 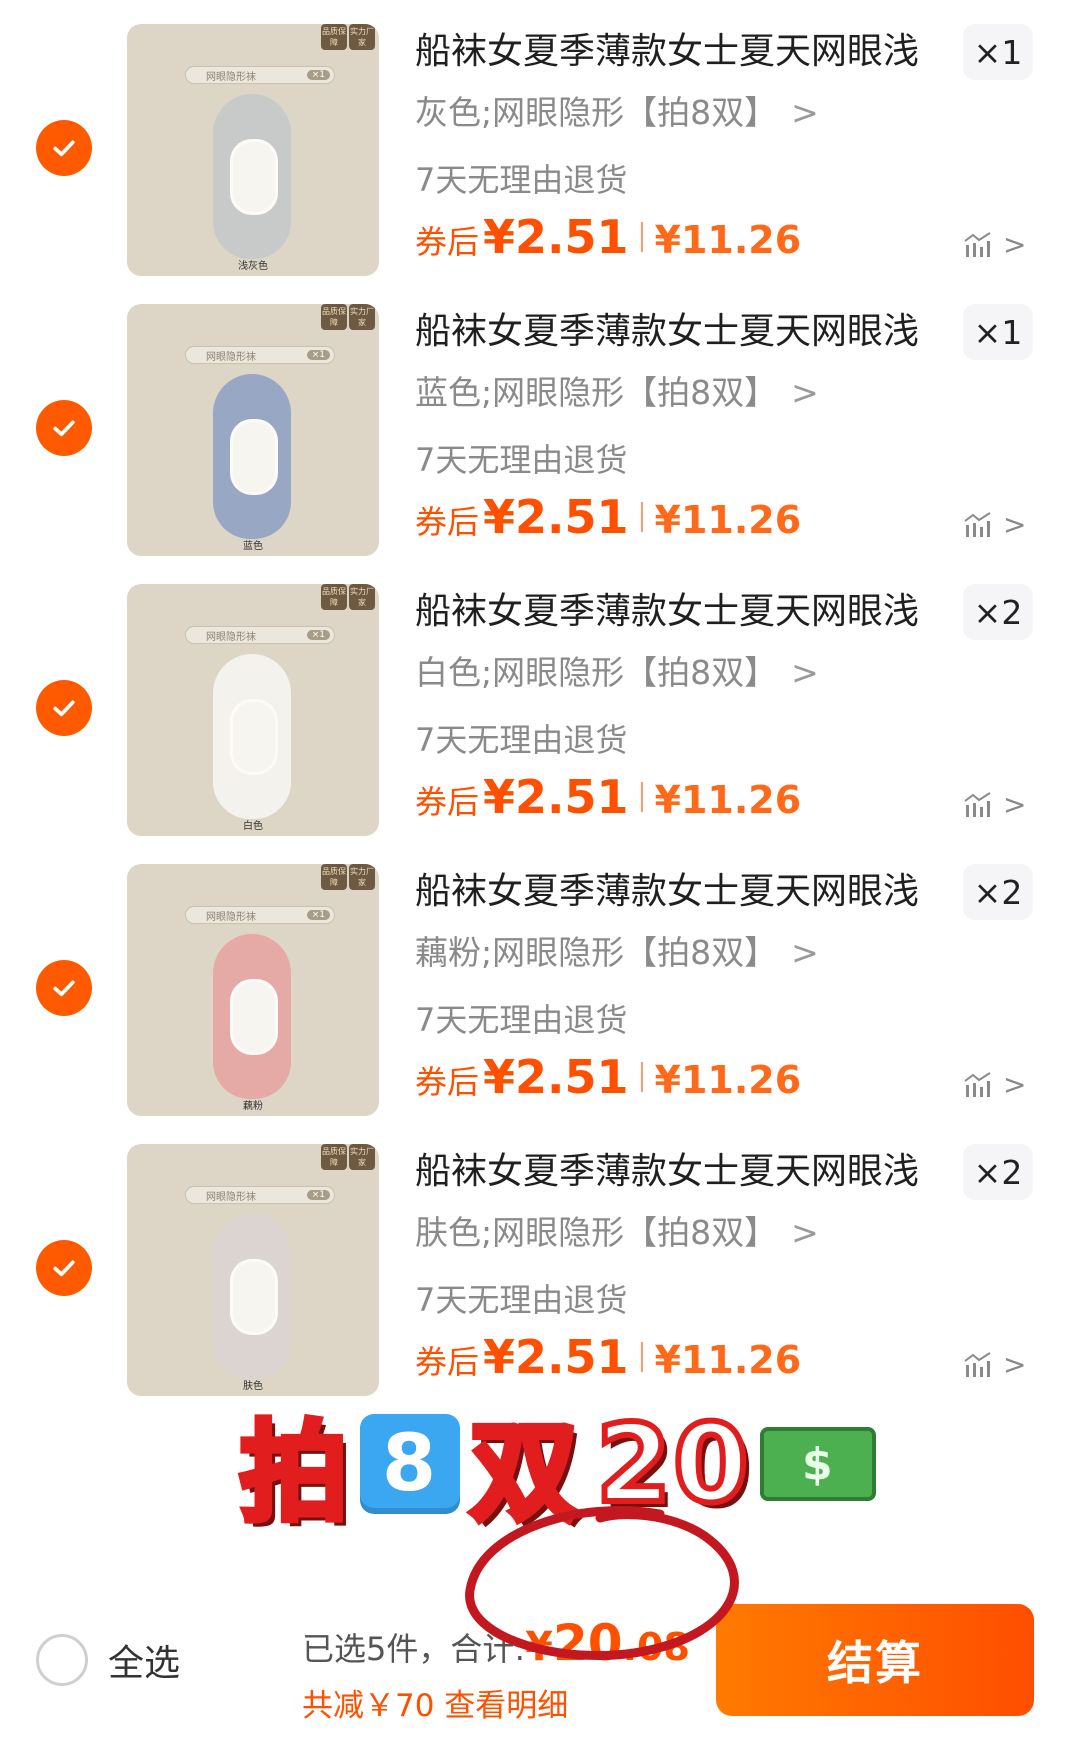 I want to click on product-thumbnail: 品质保障 实力厂家 网眼隐形袜 ×1 藕粉, so click(x=253, y=990).